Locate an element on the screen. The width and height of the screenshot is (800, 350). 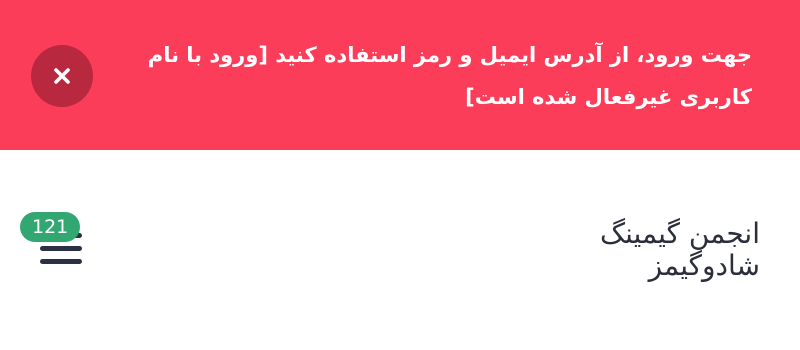
site-title: انجمن گیمینگ شادوگیمز is located at coordinates (600, 250).